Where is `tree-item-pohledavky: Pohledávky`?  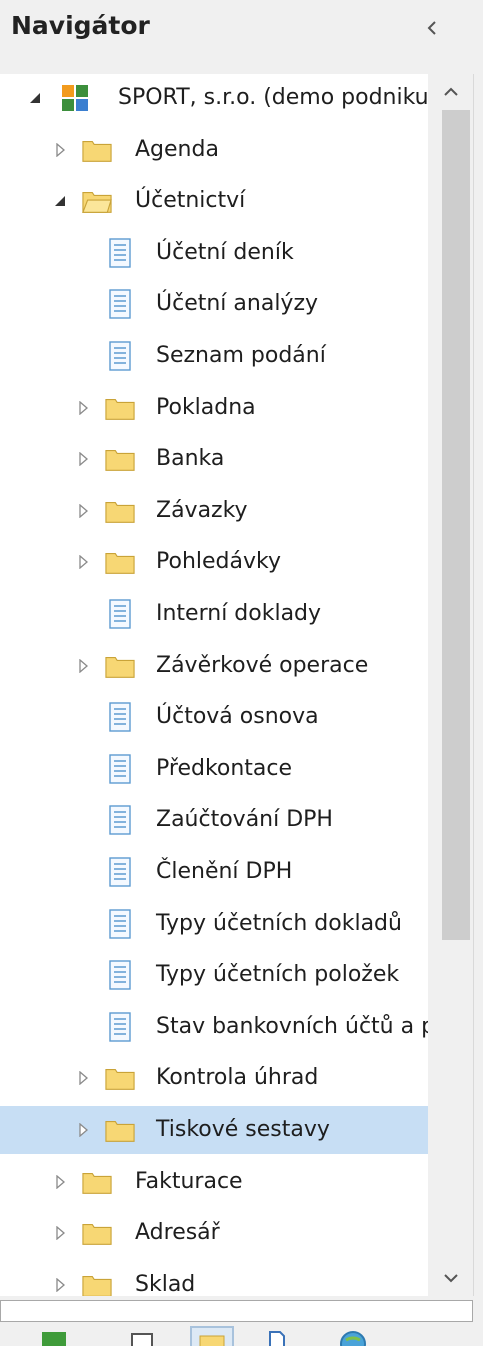
tree-item-pohledavky: Pohledávky is located at coordinates (214, 562).